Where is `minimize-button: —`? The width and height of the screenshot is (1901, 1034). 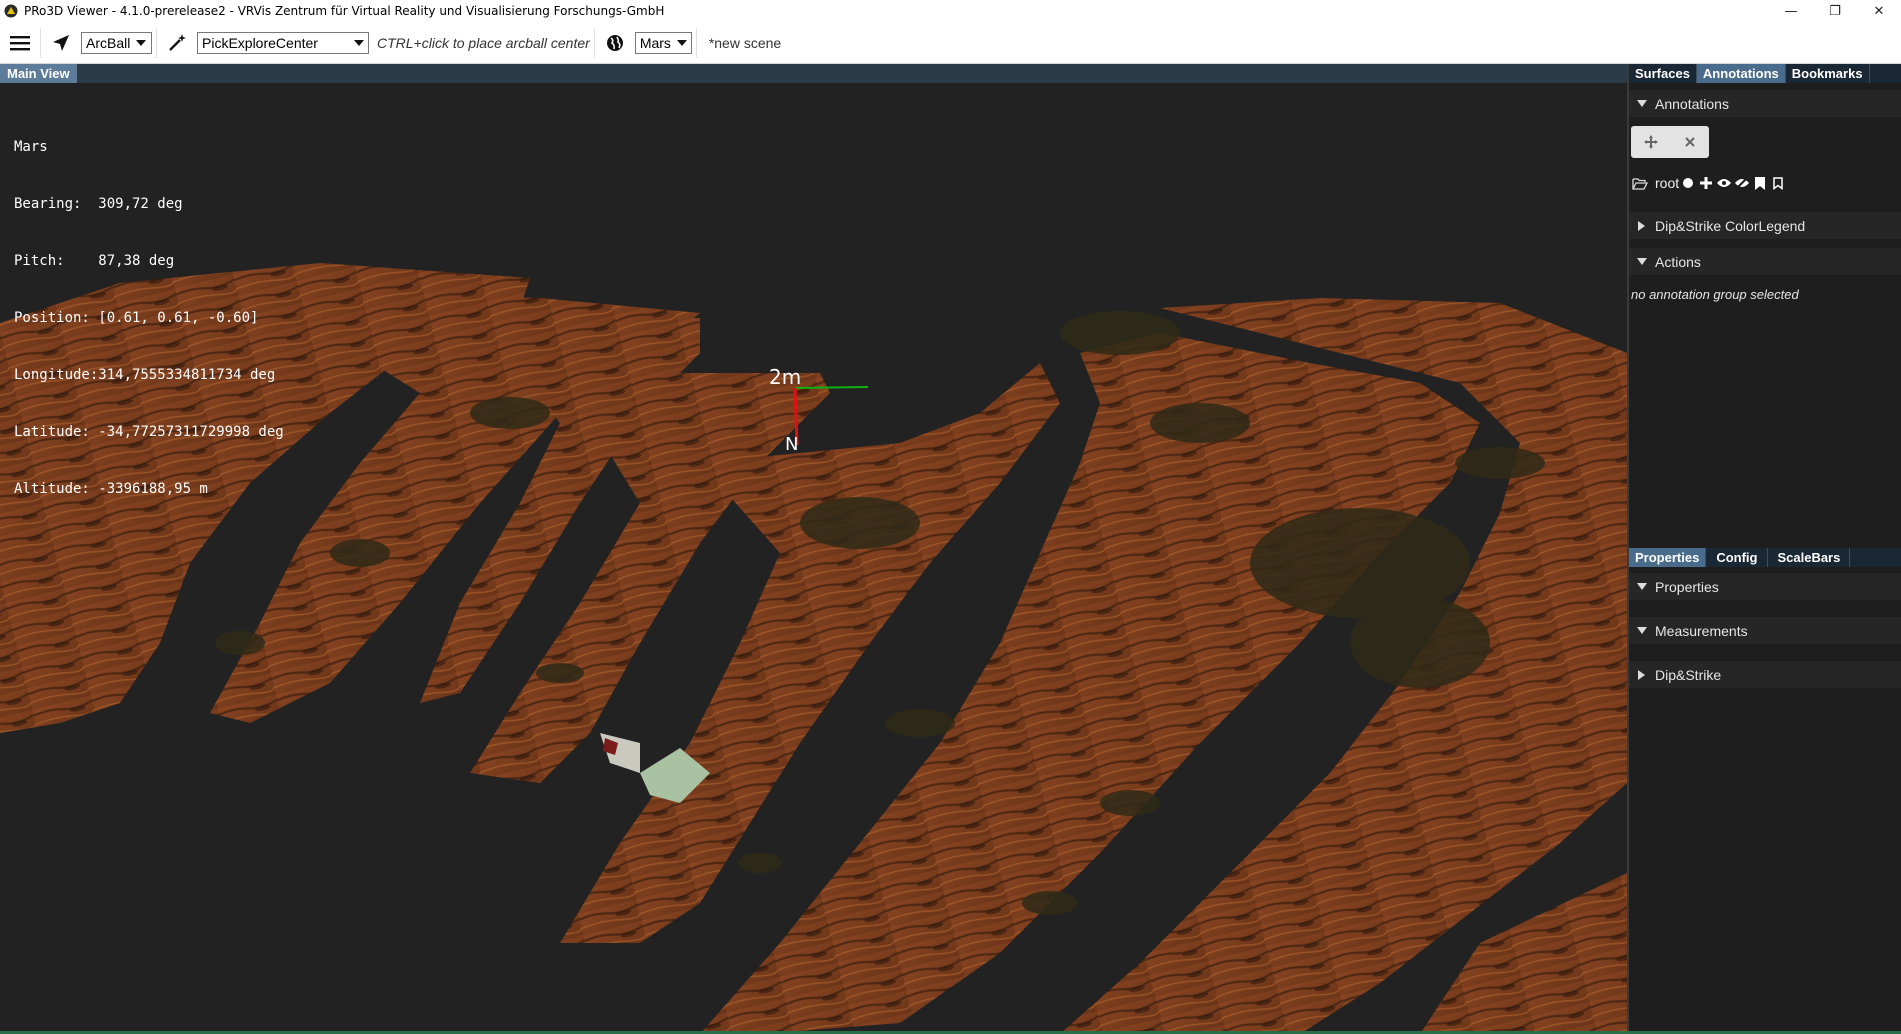 minimize-button: — is located at coordinates (1791, 11).